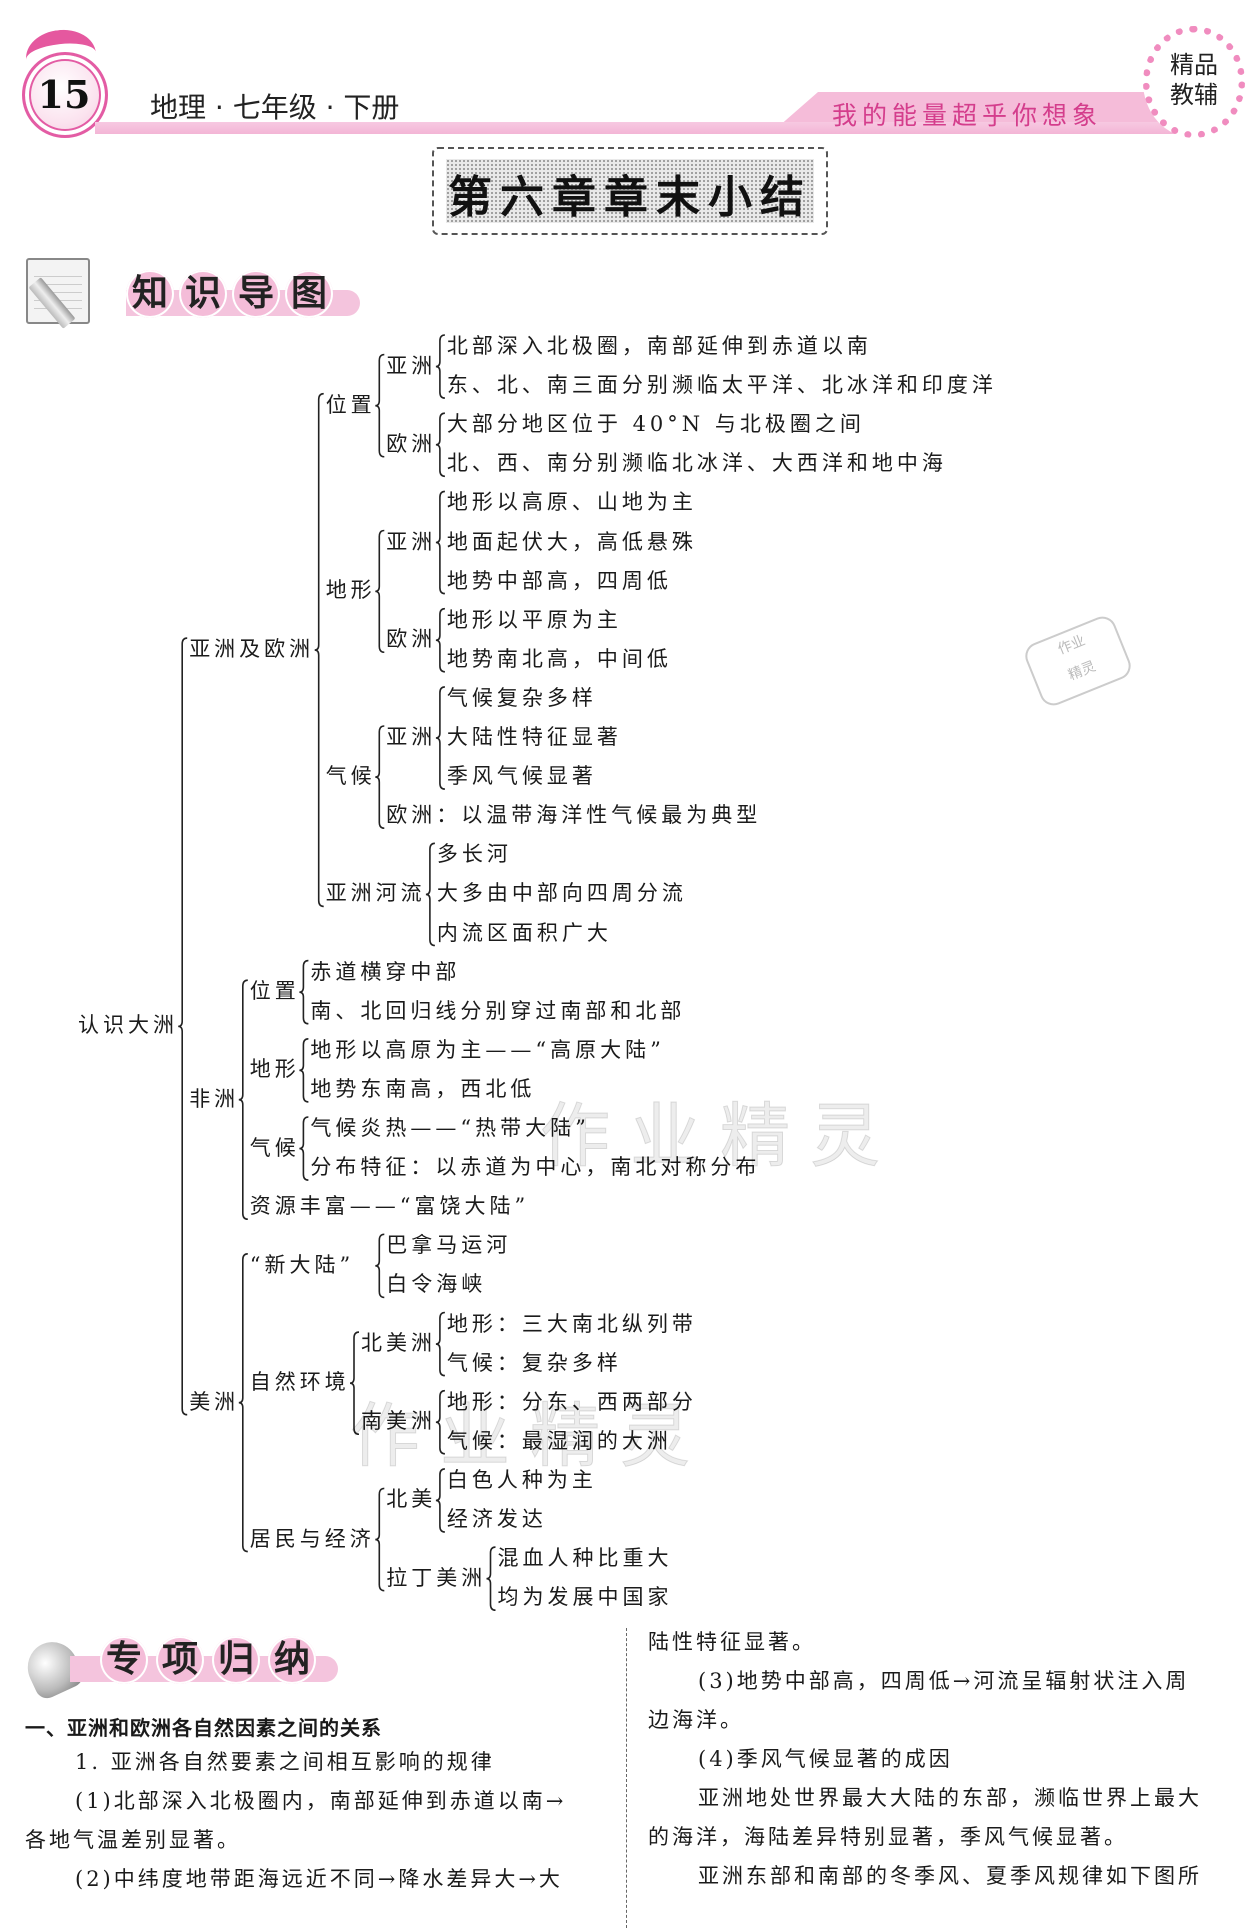 The width and height of the screenshot is (1254, 1928). What do you see at coordinates (967, 115) in the screenshot?
I see `header-motto: 我的能量超乎你想象` at bounding box center [967, 115].